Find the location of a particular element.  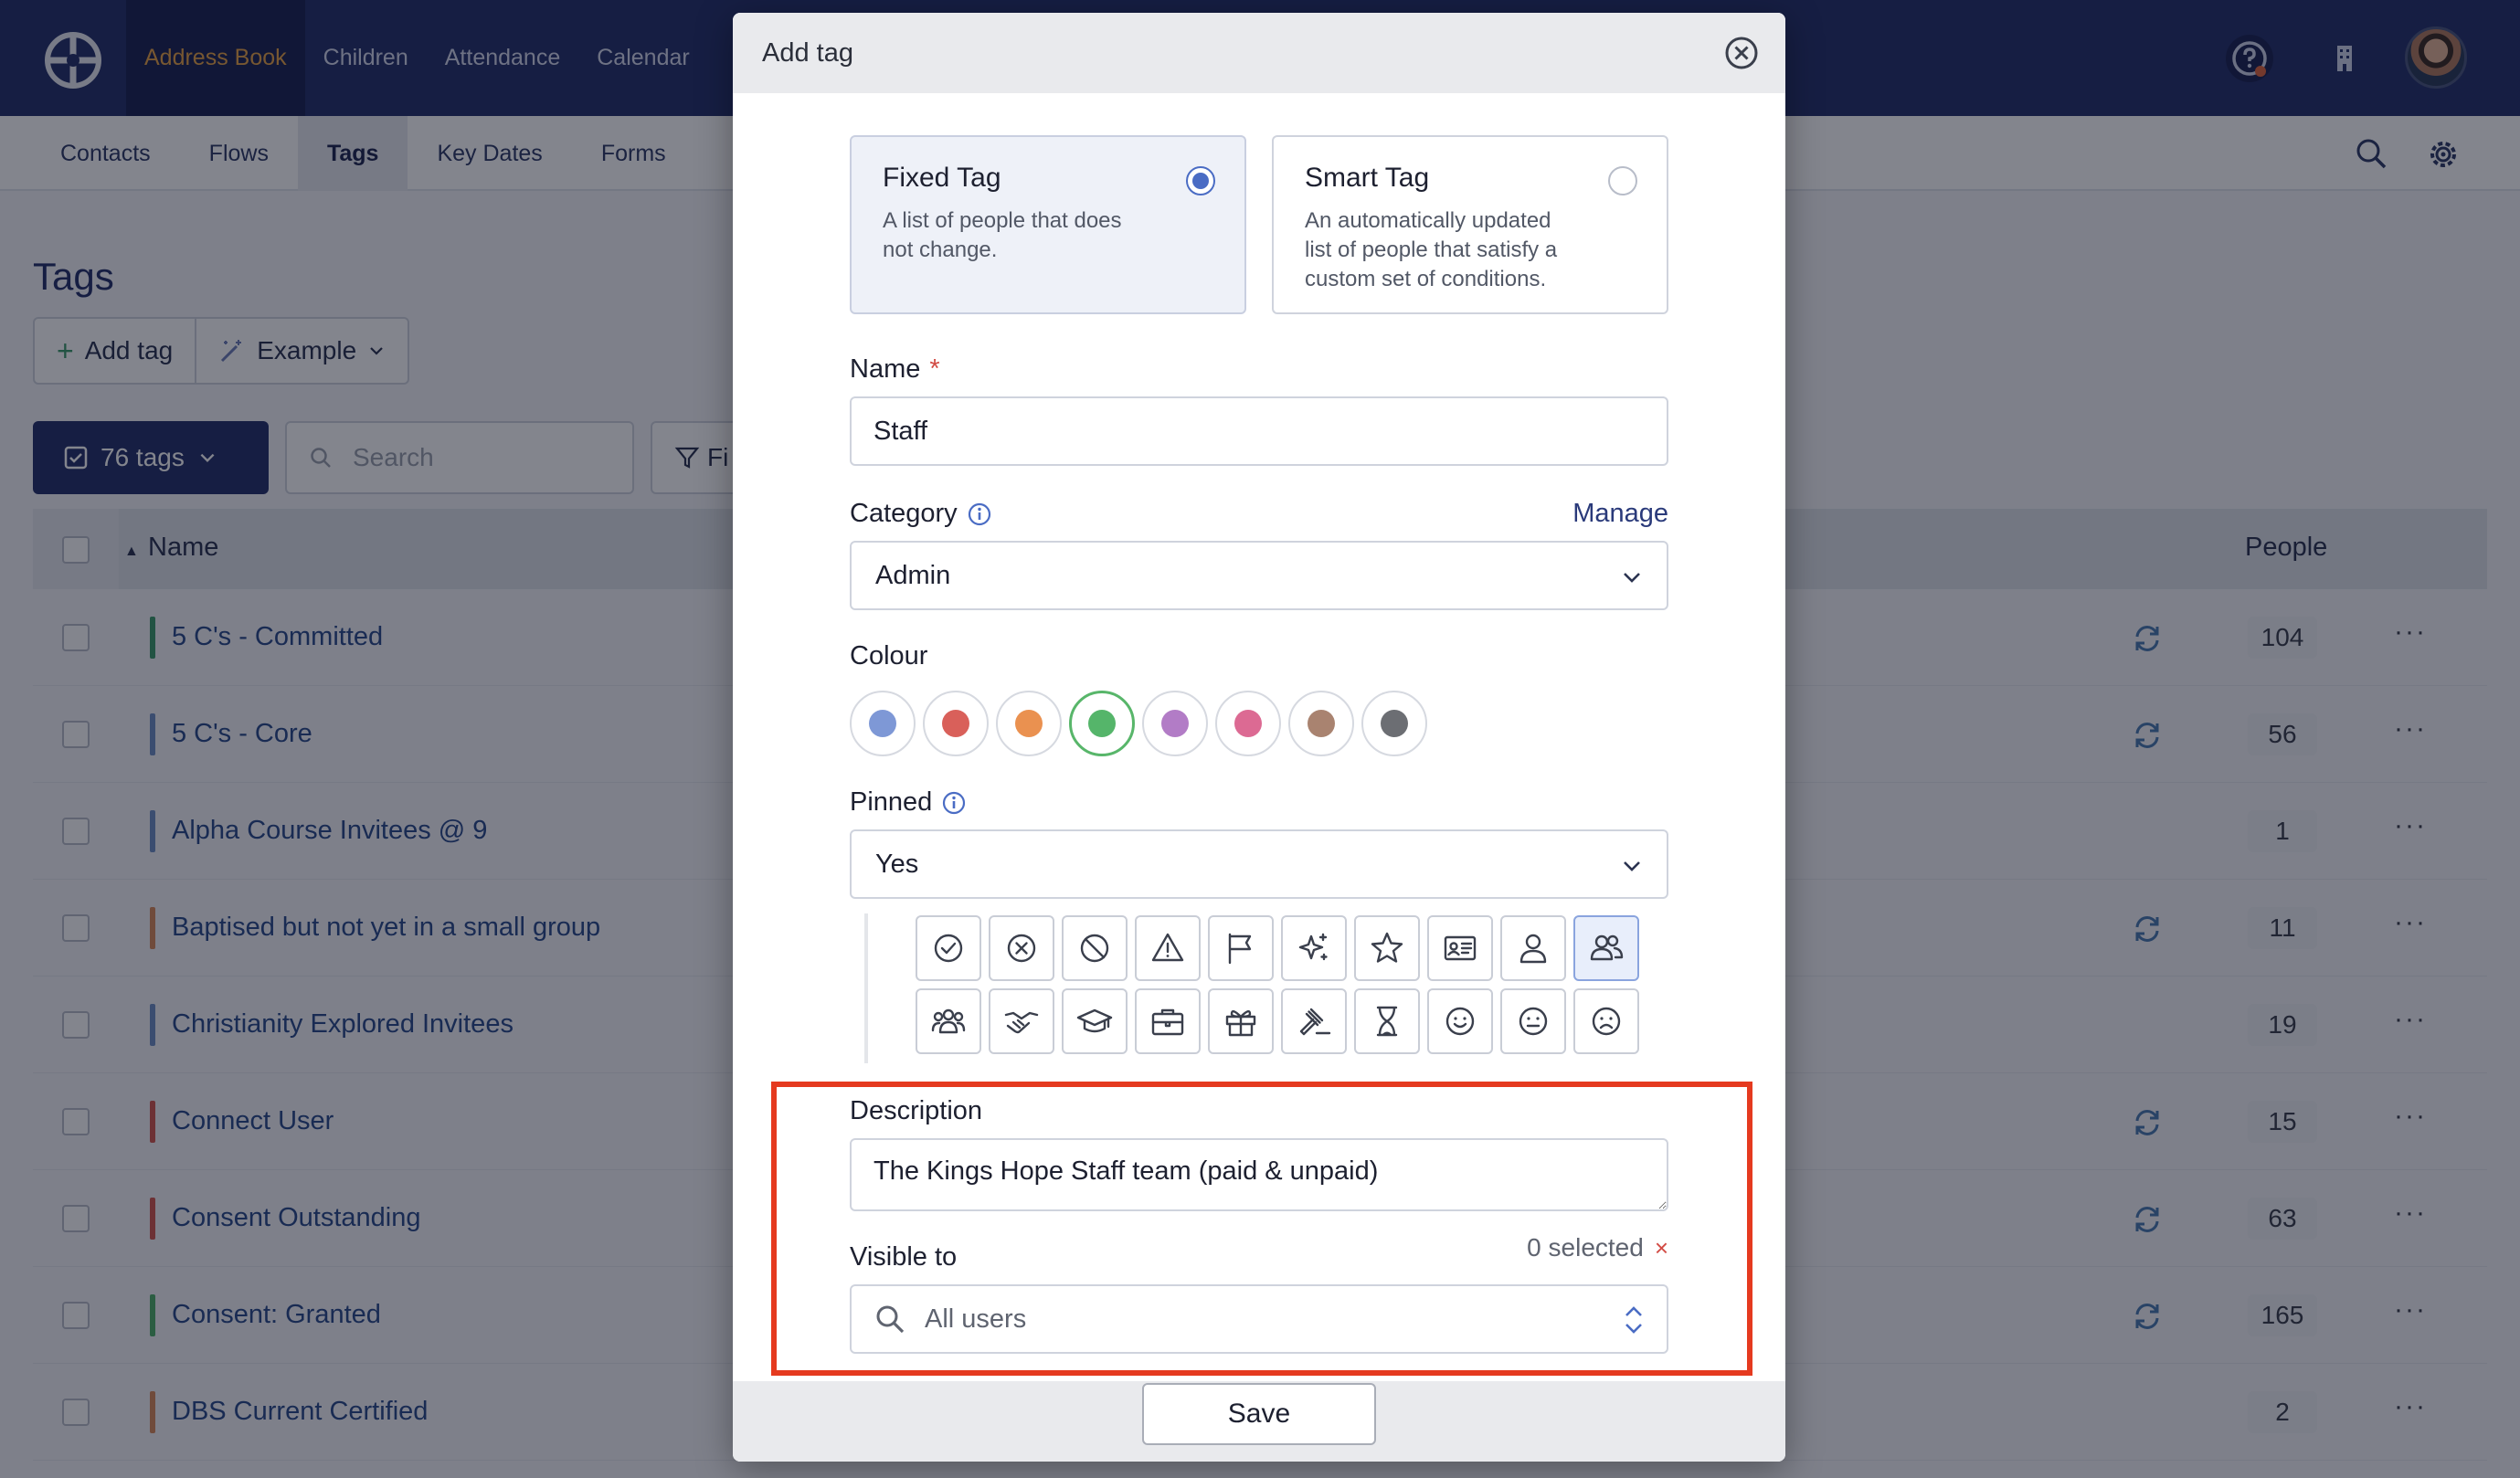

group-icon is located at coordinates (949, 1021).